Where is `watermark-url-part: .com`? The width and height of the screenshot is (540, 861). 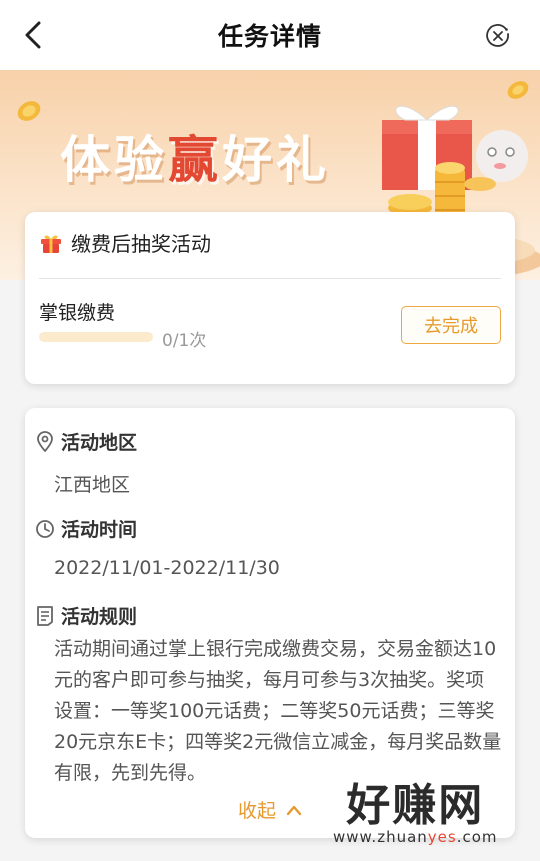
watermark-url-part: .com is located at coordinates (477, 837).